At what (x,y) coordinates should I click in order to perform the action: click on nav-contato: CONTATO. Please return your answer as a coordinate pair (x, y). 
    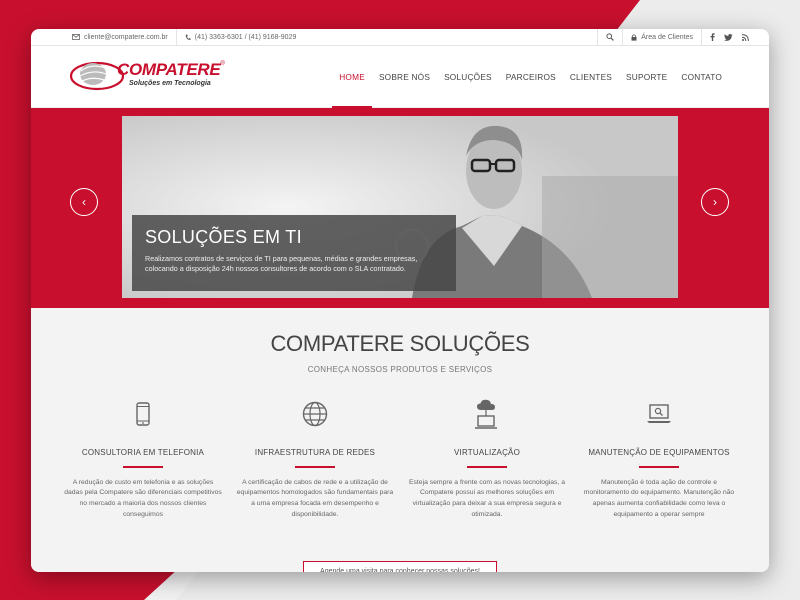
    Looking at the image, I should click on (701, 77).